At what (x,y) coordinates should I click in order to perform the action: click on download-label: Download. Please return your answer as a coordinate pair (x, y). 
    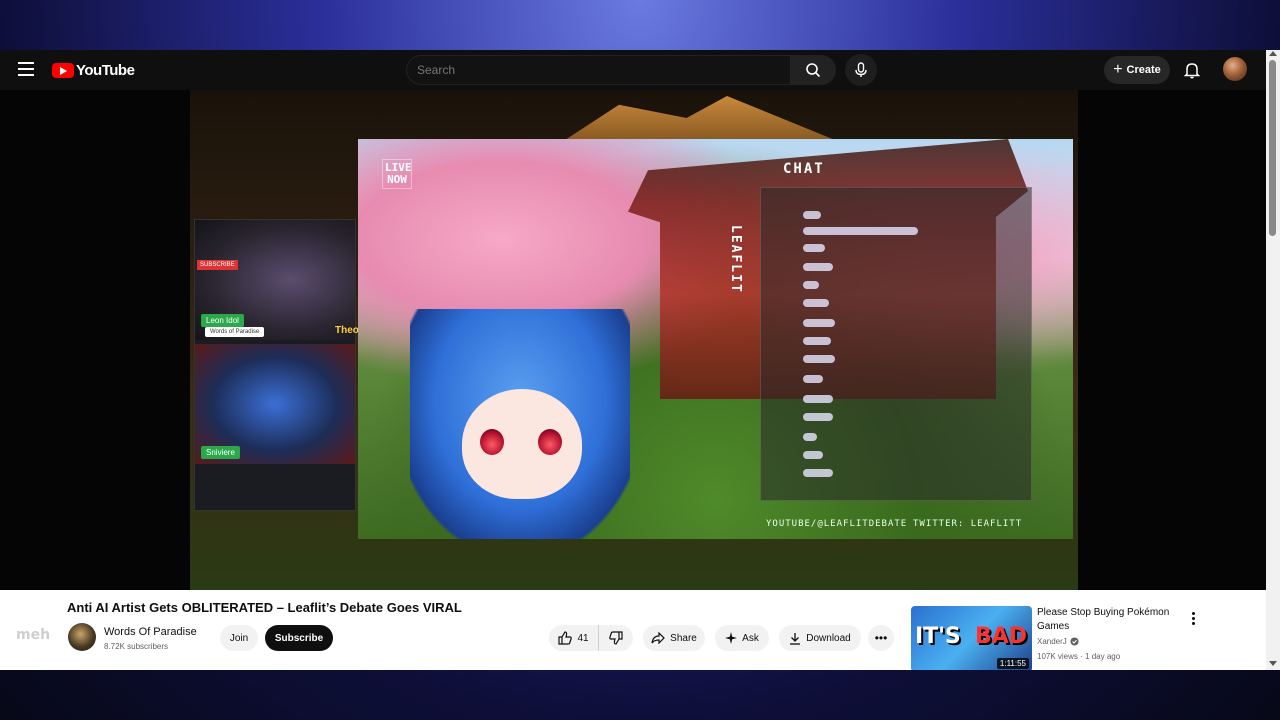
    Looking at the image, I should click on (828, 638).